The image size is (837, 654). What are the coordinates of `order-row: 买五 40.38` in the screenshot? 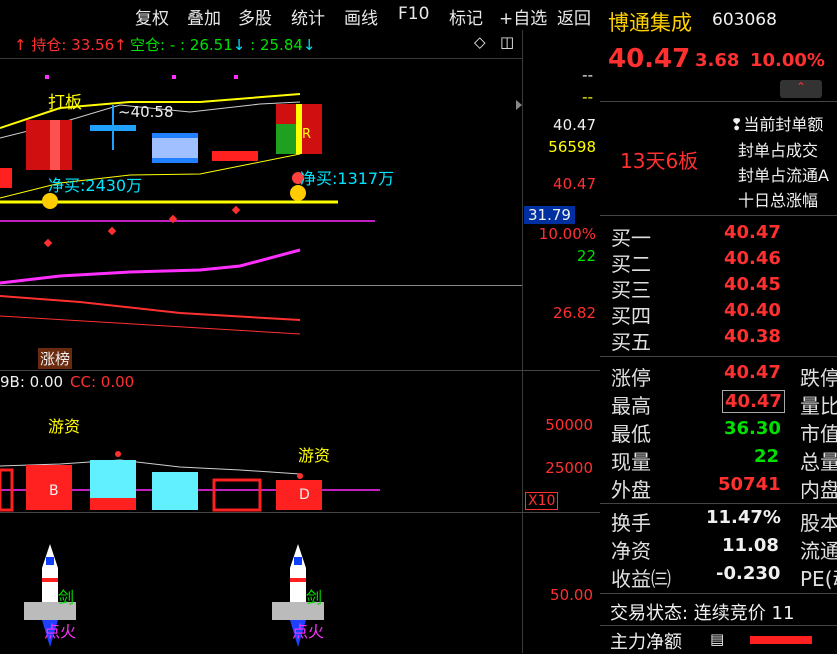 It's located at (696, 340).